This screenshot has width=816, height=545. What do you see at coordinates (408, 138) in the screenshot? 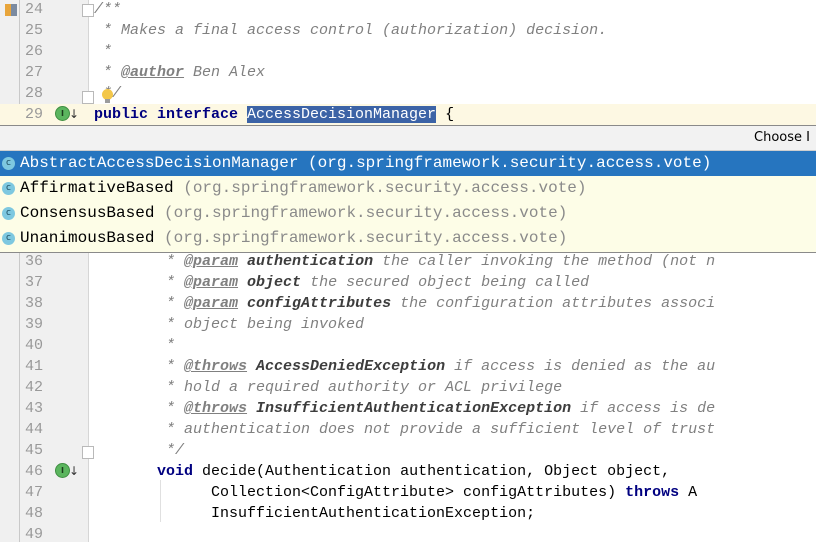
I see `popup-header: Choose I` at bounding box center [408, 138].